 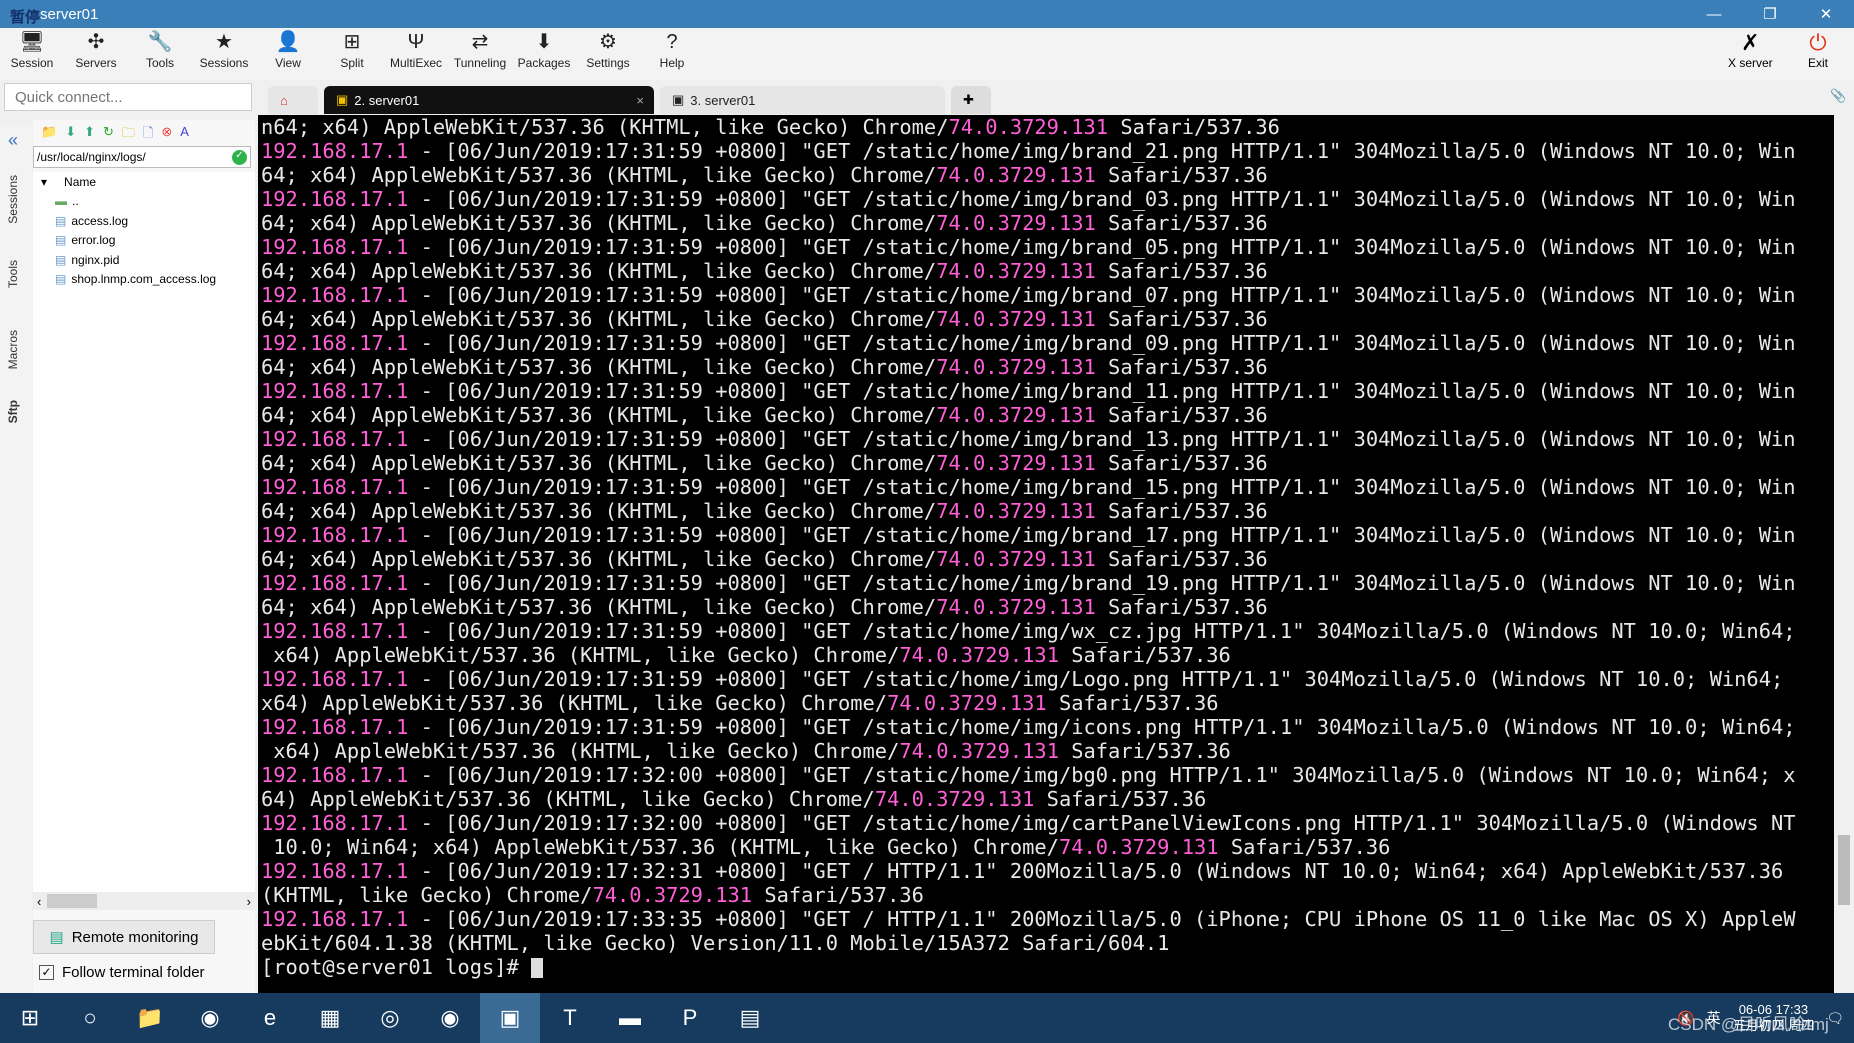 What do you see at coordinates (160, 42) in the screenshot?
I see `tools-icon: 🔧` at bounding box center [160, 42].